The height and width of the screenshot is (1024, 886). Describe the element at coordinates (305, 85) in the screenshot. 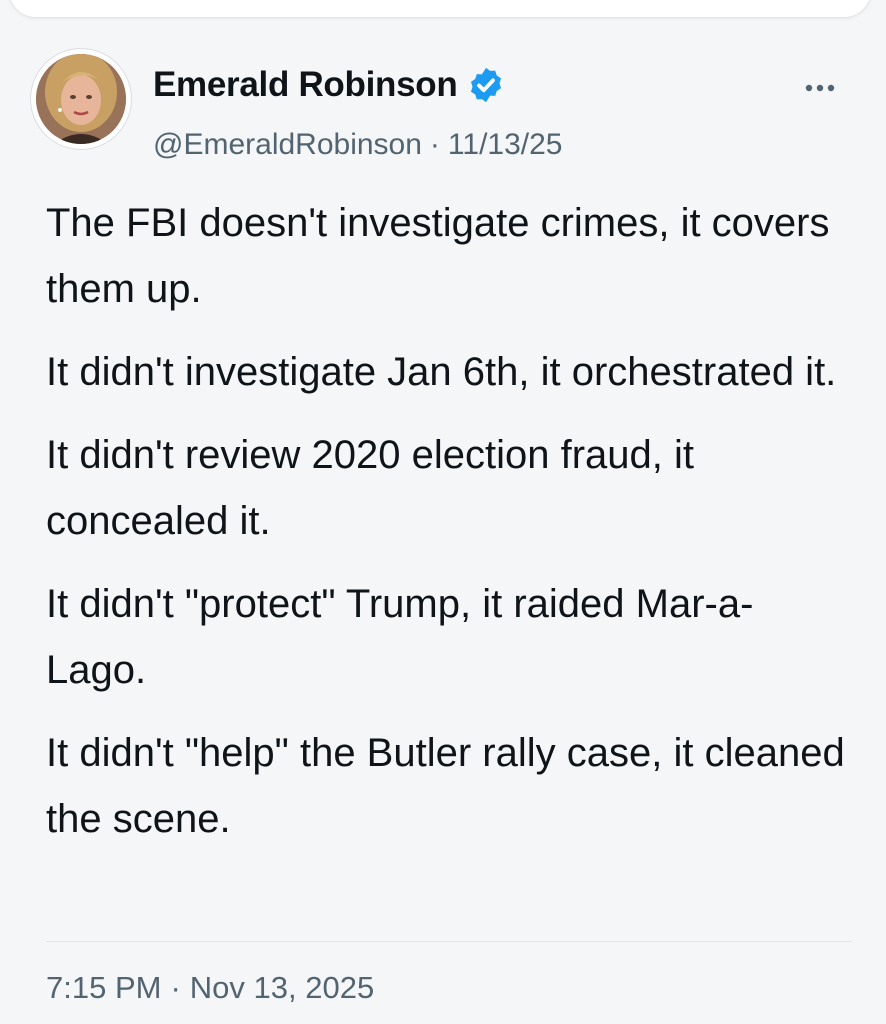

I see `author-display-name: Emerald Robinson` at that location.